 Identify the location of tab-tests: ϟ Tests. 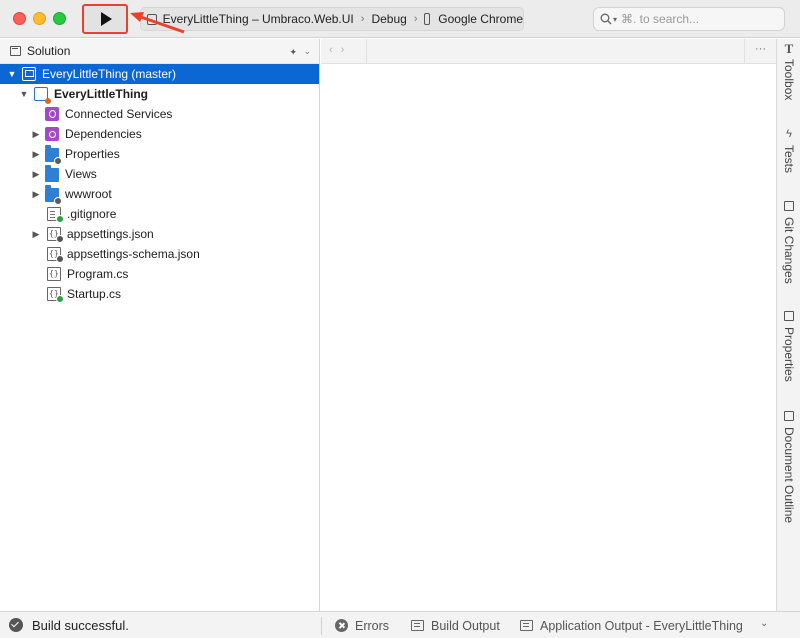
(788, 151).